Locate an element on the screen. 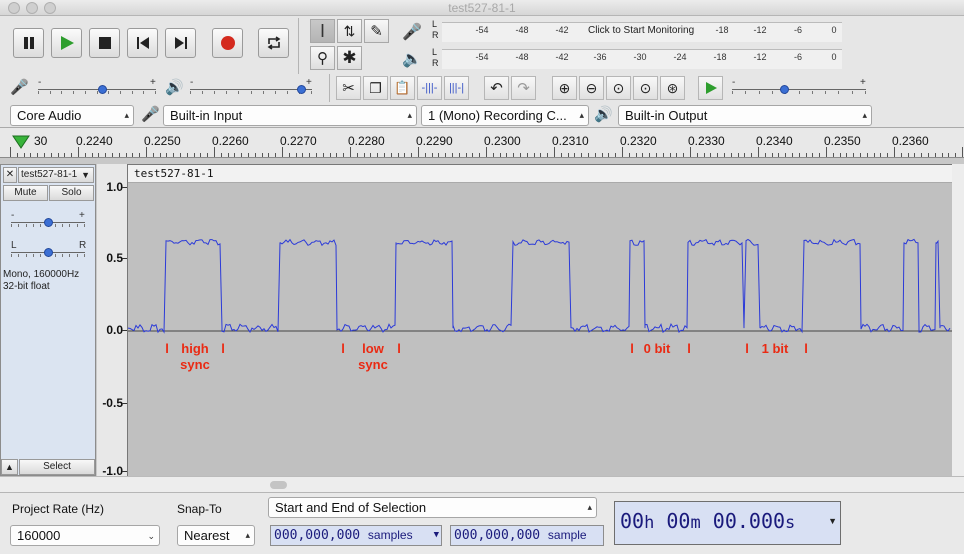 The image size is (964, 554). zoom-toggle-button: ⊛ is located at coordinates (672, 88).